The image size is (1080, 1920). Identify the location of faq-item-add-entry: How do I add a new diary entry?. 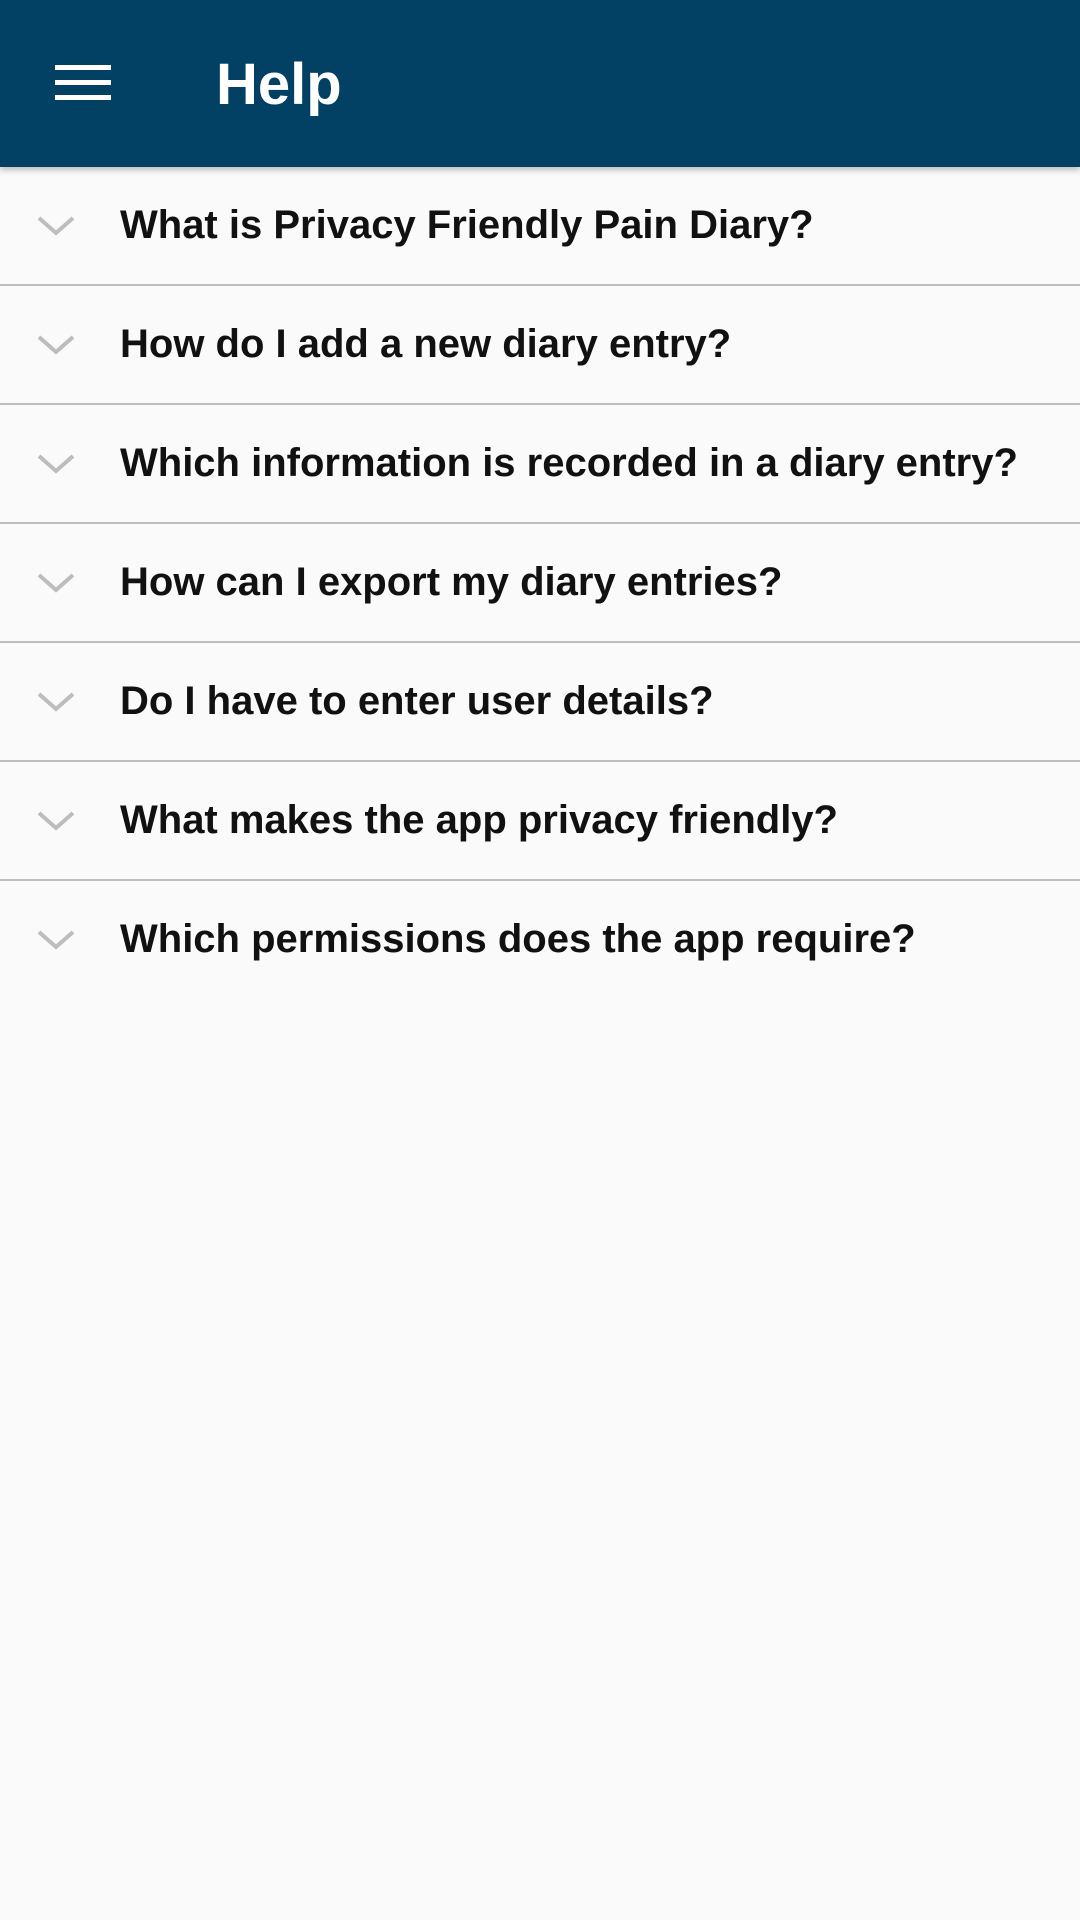
(540, 345).